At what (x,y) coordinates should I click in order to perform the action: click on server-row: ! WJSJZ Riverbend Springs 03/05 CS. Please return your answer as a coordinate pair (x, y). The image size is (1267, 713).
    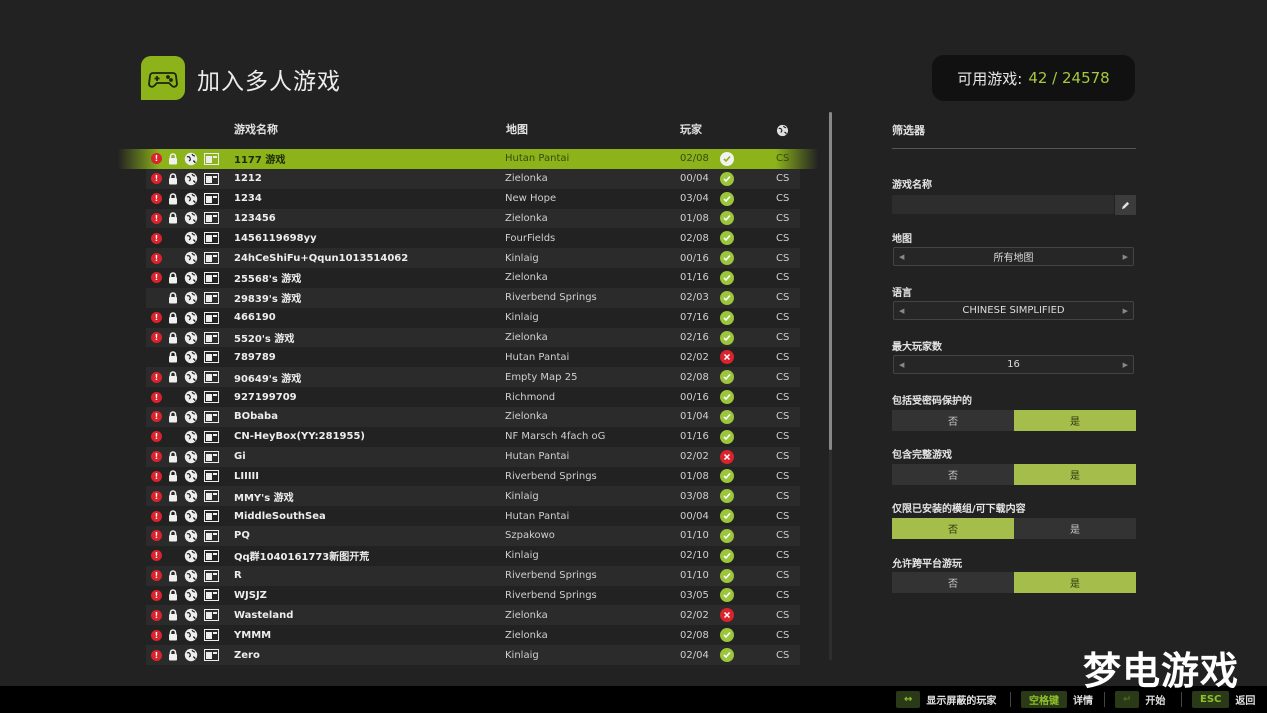
    Looking at the image, I should click on (468, 596).